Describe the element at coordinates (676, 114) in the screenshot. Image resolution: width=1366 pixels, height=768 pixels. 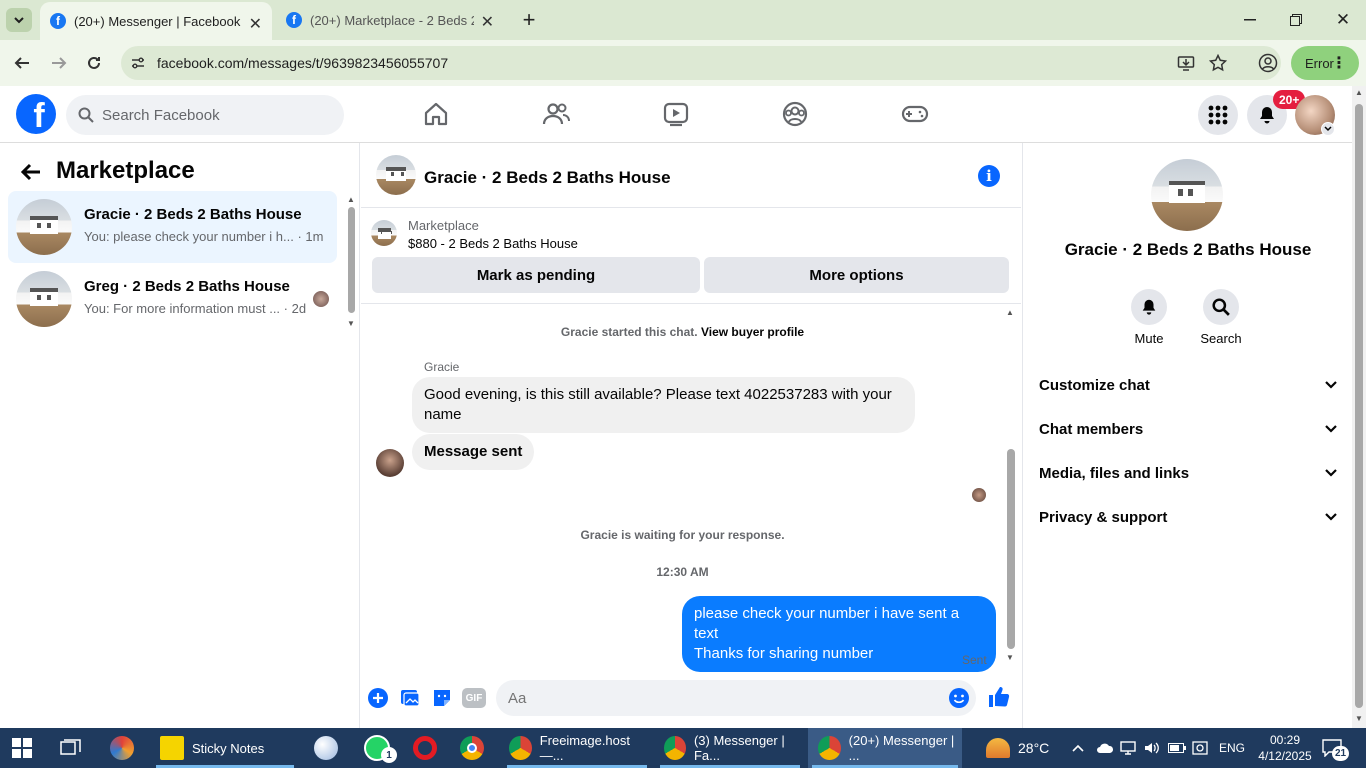
I see `video-nav-icon` at that location.